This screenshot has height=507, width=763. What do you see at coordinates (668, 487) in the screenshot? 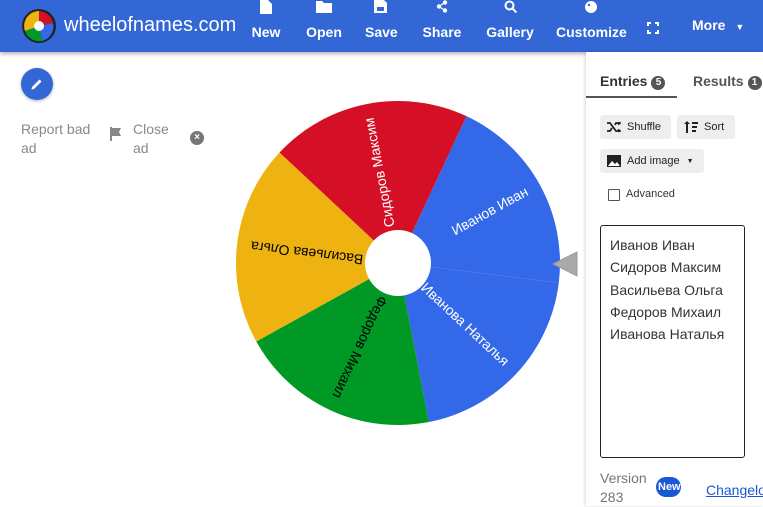
I see `new-badge: New` at bounding box center [668, 487].